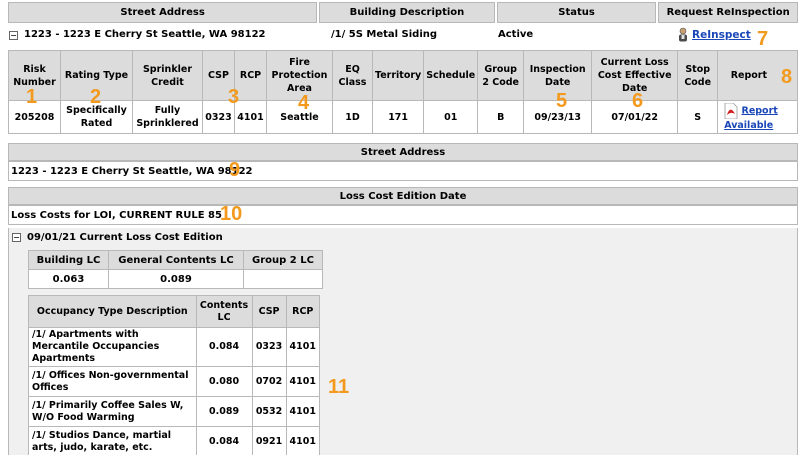 The width and height of the screenshot is (800, 455). Describe the element at coordinates (224, 411) in the screenshot. I see `cell-contents-lc: 0.089` at that location.